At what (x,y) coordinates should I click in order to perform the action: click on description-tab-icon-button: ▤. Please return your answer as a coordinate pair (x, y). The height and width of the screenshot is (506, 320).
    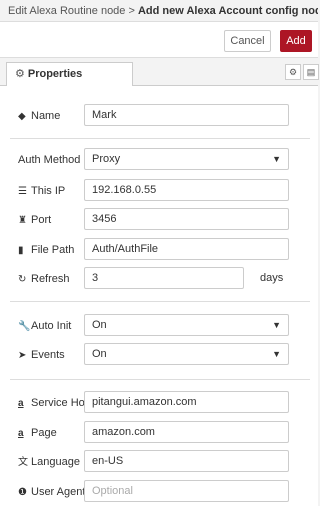
    Looking at the image, I should click on (311, 72).